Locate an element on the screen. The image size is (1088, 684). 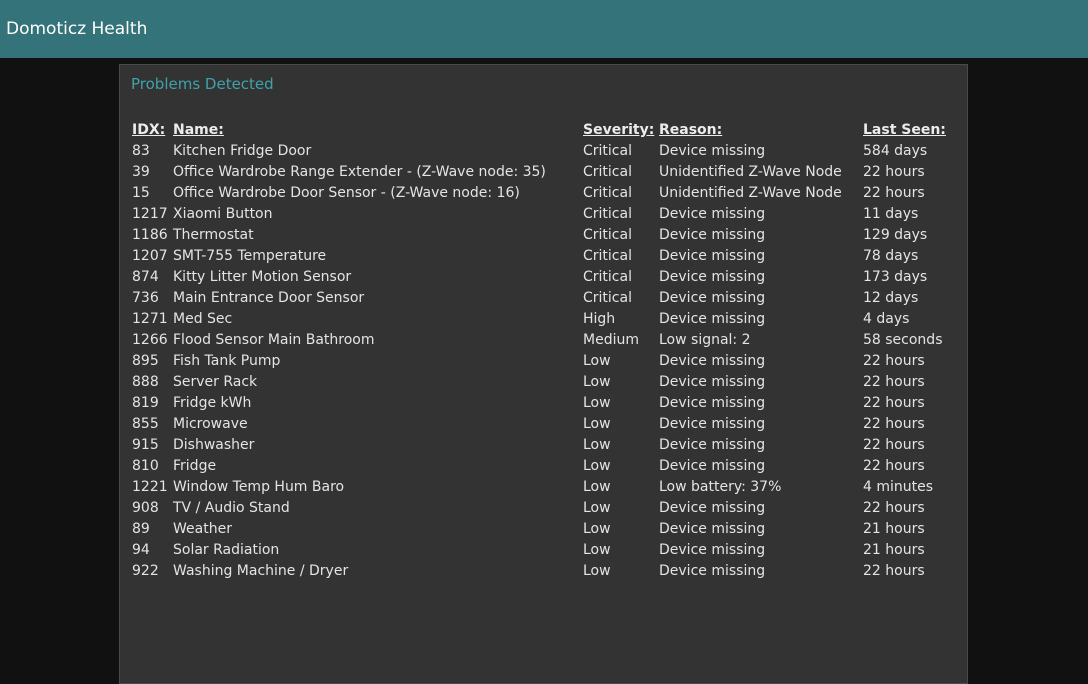
cell-last-seen: 4 minutes is located at coordinates (898, 487).